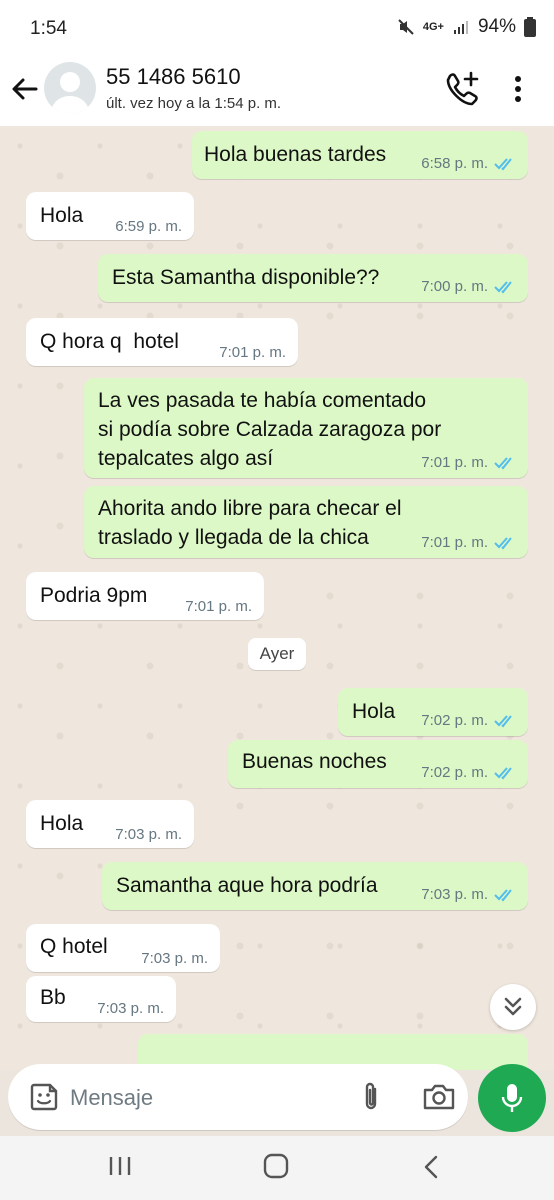 The image size is (554, 1200). I want to click on camera-icon, so click(439, 1097).